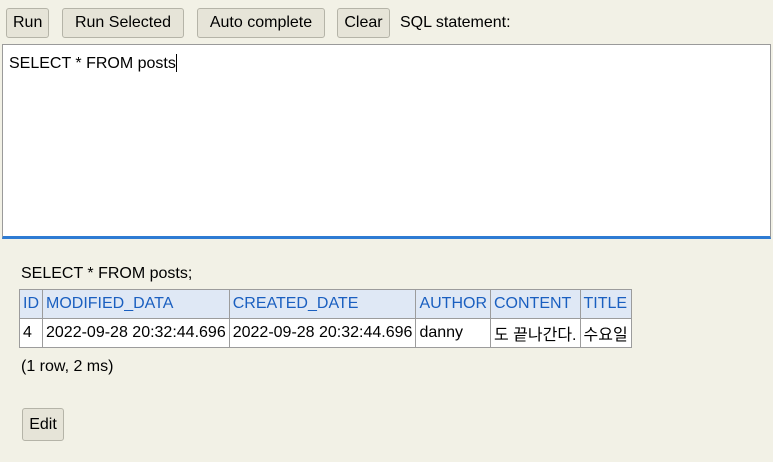 The image size is (773, 462). I want to click on column-header-author: AUTHOR, so click(453, 304).